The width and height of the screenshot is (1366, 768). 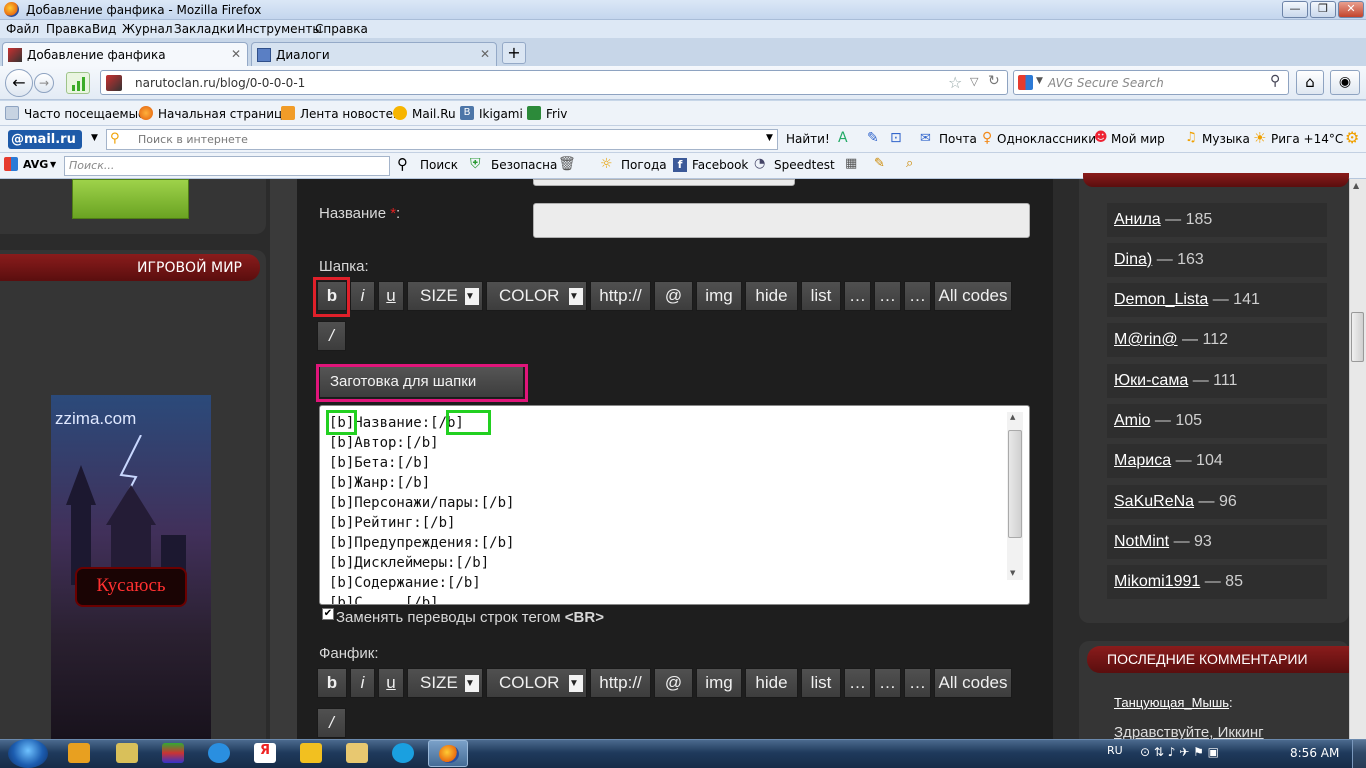 What do you see at coordinates (909, 163) in the screenshot?
I see `search-tool-icon: ⌕` at bounding box center [909, 163].